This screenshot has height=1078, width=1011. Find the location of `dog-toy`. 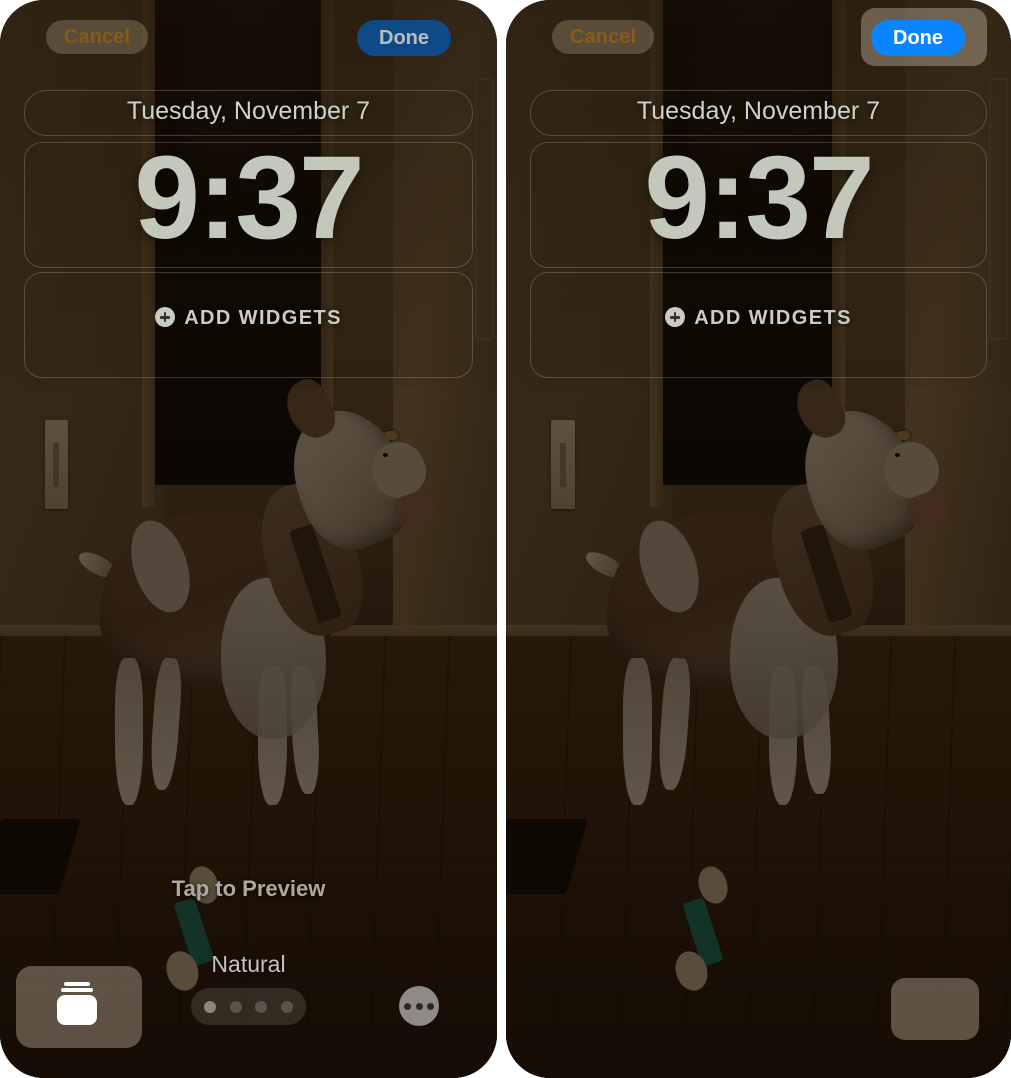

dog-toy is located at coordinates (701, 929).